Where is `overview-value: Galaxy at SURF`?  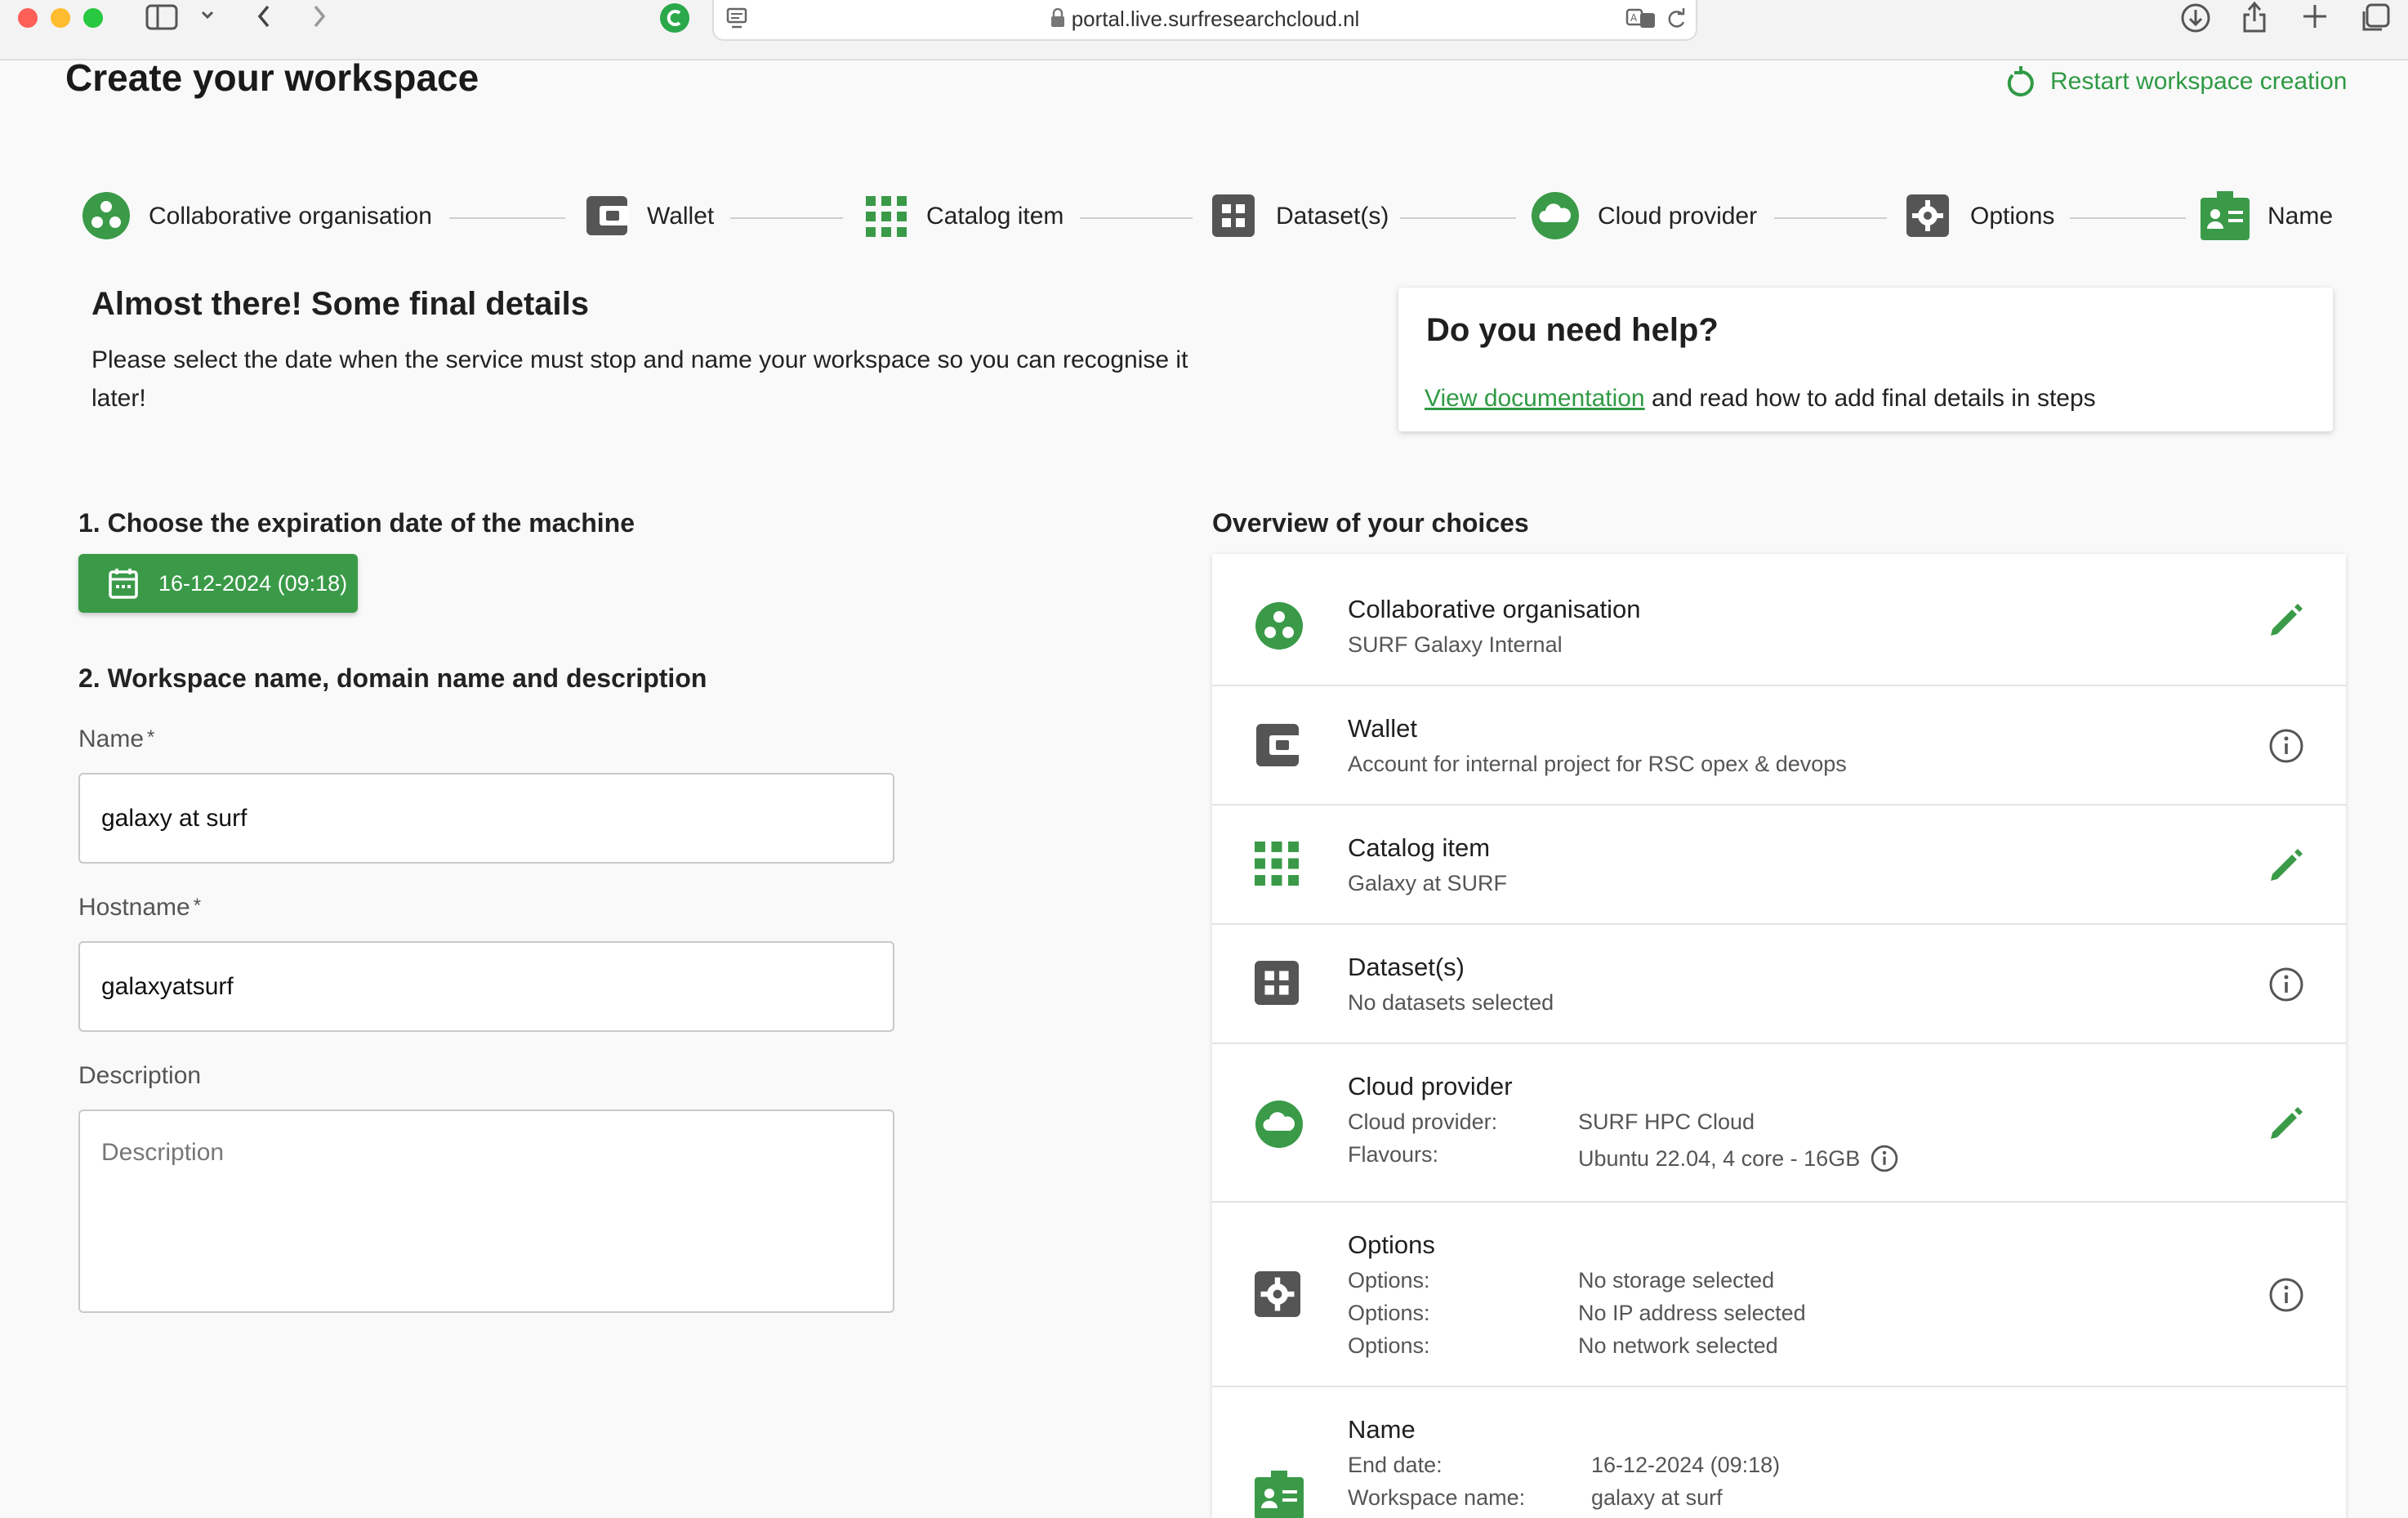 overview-value: Galaxy at SURF is located at coordinates (1428, 883).